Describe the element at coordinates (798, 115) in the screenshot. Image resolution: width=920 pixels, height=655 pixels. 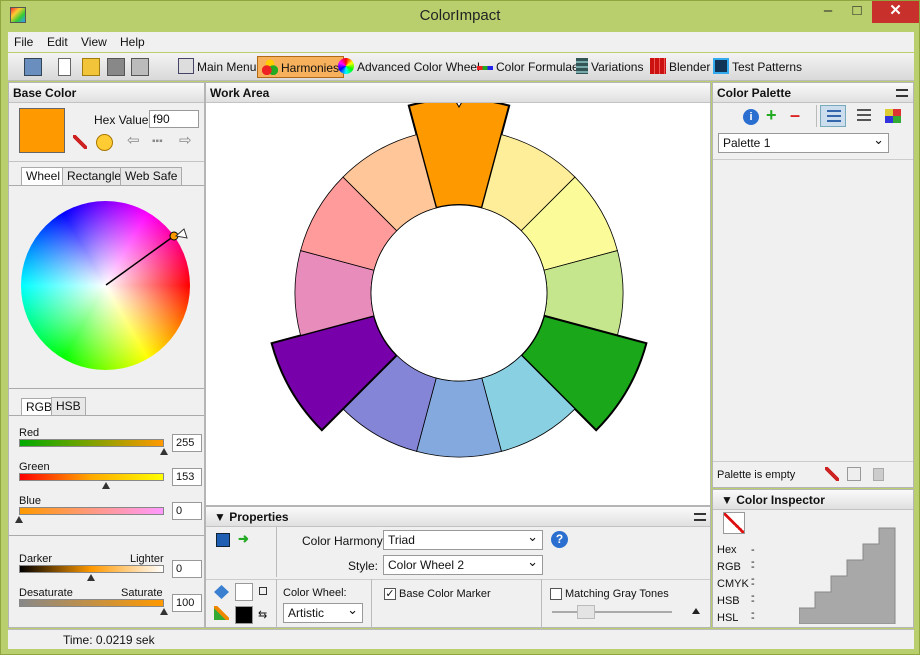
I see `remove-icon: –` at that location.